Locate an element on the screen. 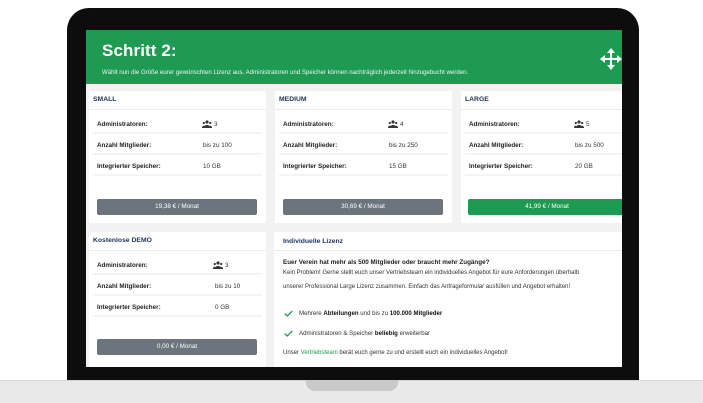  laptop-notch is located at coordinates (352, 385).